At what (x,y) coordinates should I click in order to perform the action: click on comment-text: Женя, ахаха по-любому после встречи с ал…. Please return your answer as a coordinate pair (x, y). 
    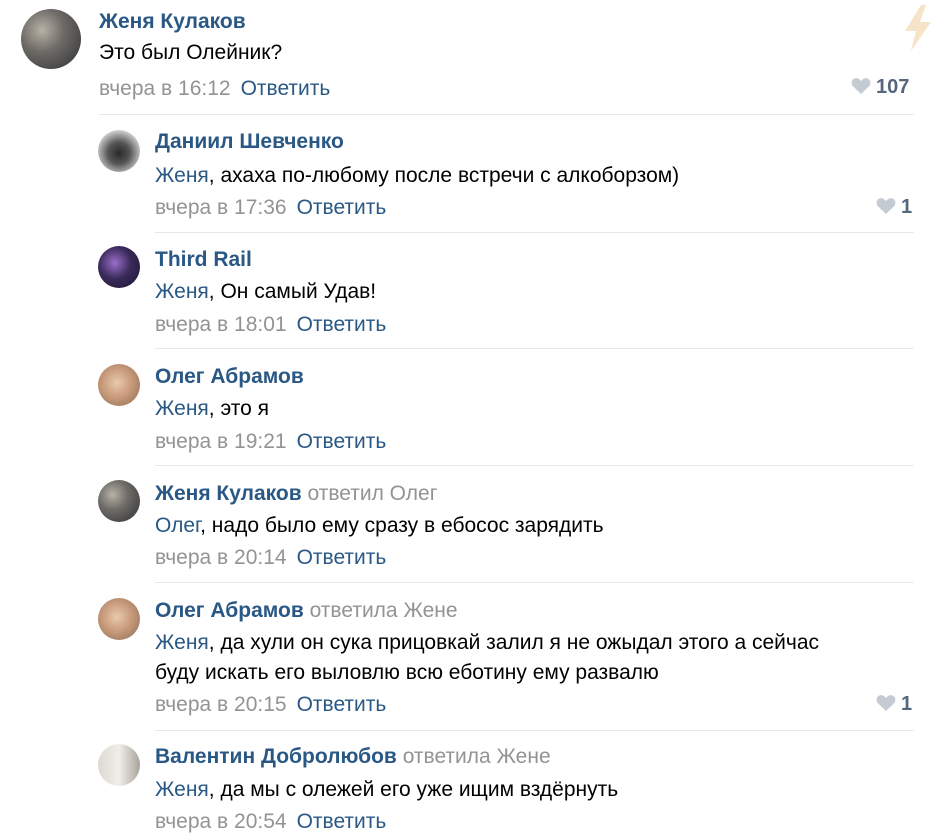
    Looking at the image, I should click on (417, 175).